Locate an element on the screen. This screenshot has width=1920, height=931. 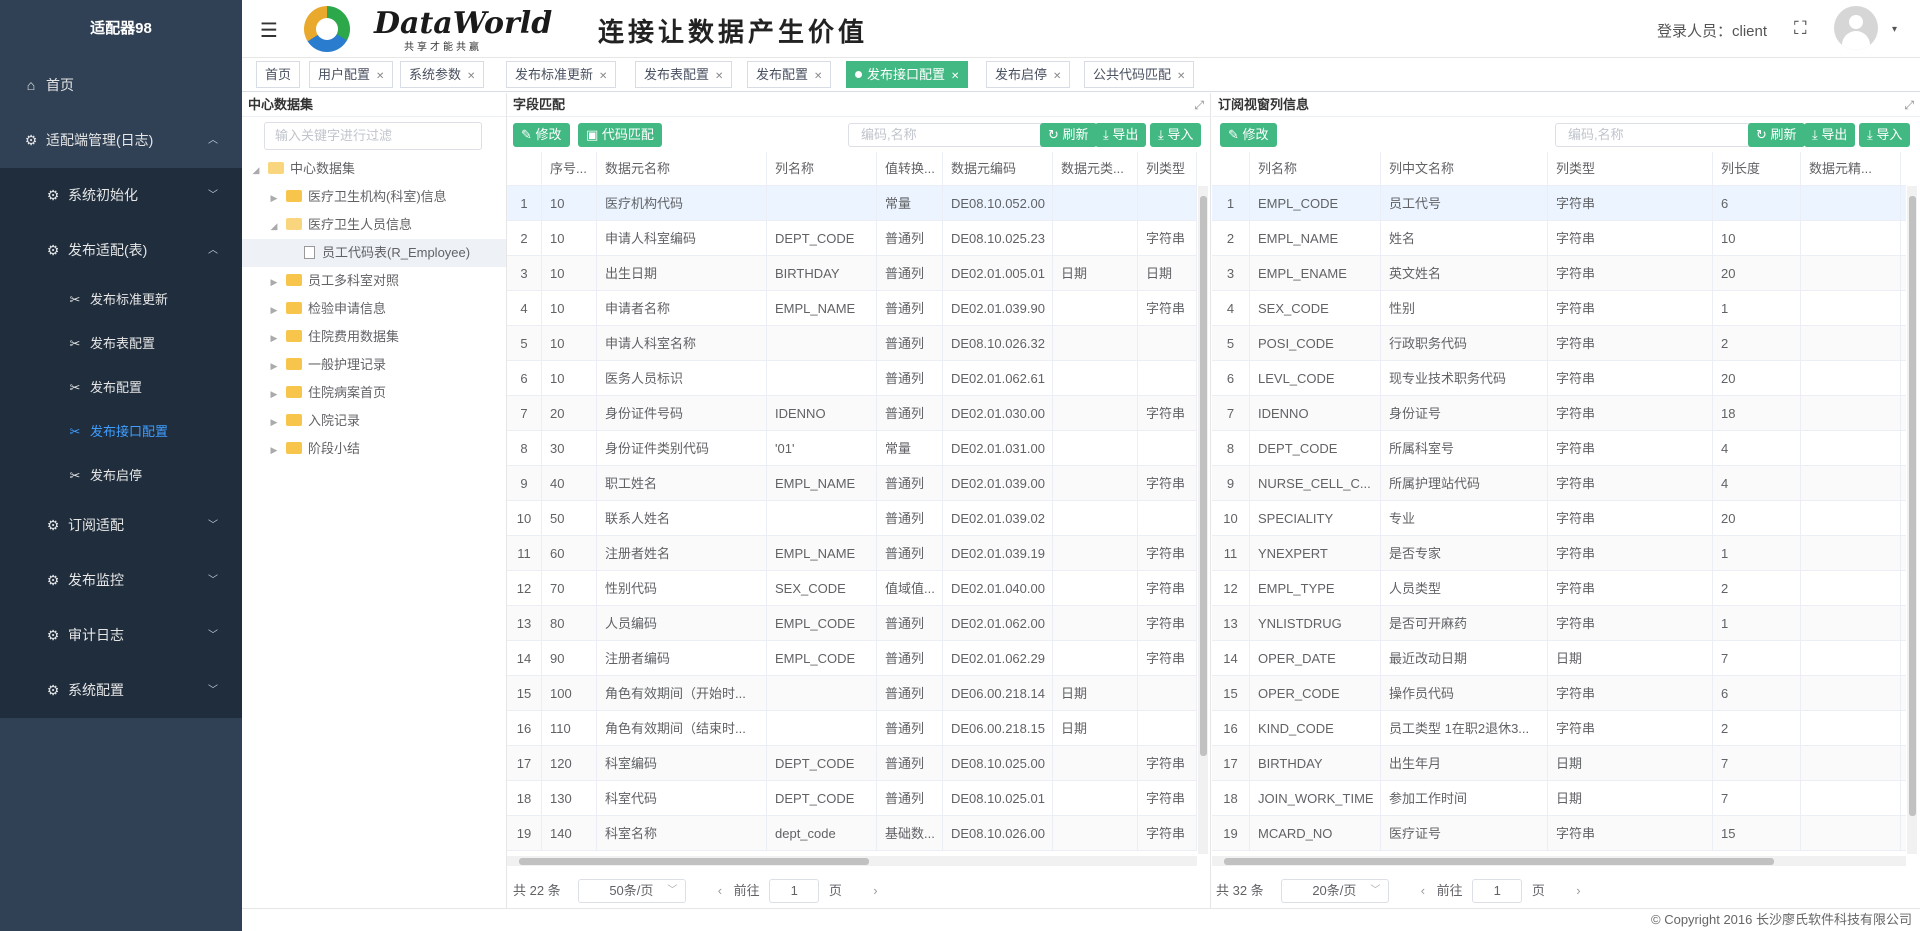
column-header: 数据元编码 is located at coordinates (998, 168).